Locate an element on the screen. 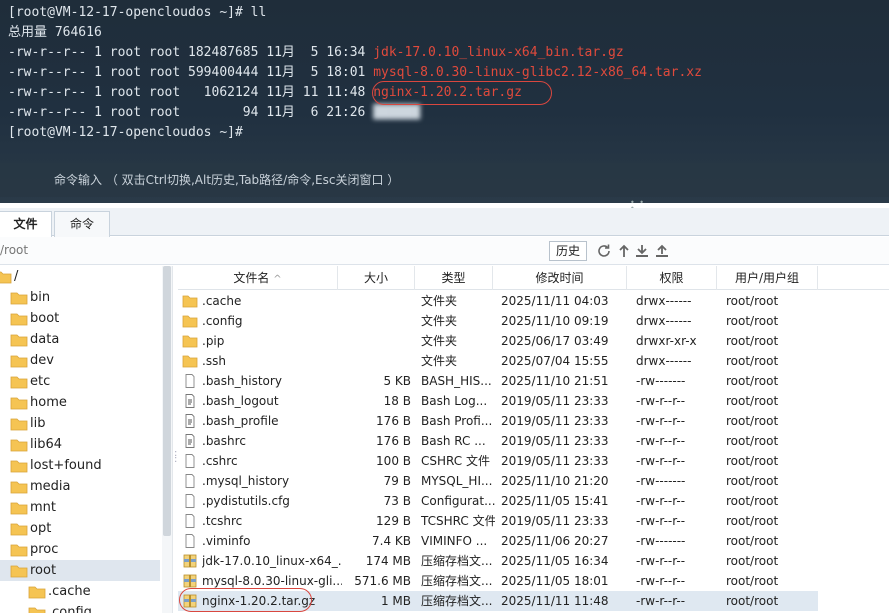 The image size is (889, 613). upload-icon is located at coordinates (662, 251).